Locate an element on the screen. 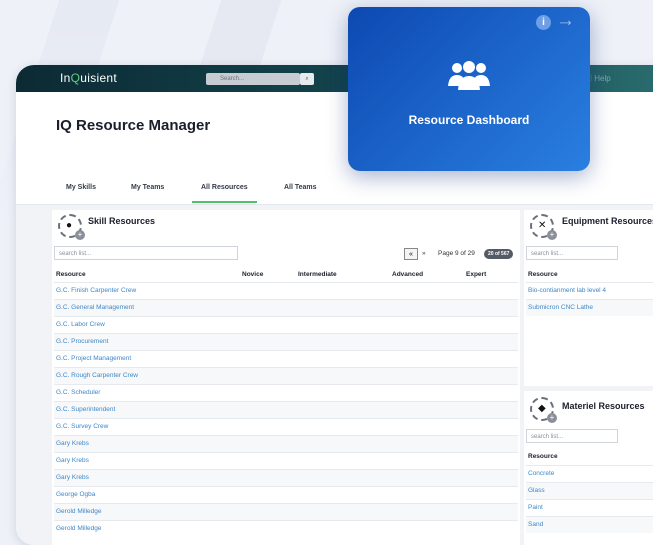 The image size is (653, 545). materiel-row: Sand is located at coordinates (589, 524).